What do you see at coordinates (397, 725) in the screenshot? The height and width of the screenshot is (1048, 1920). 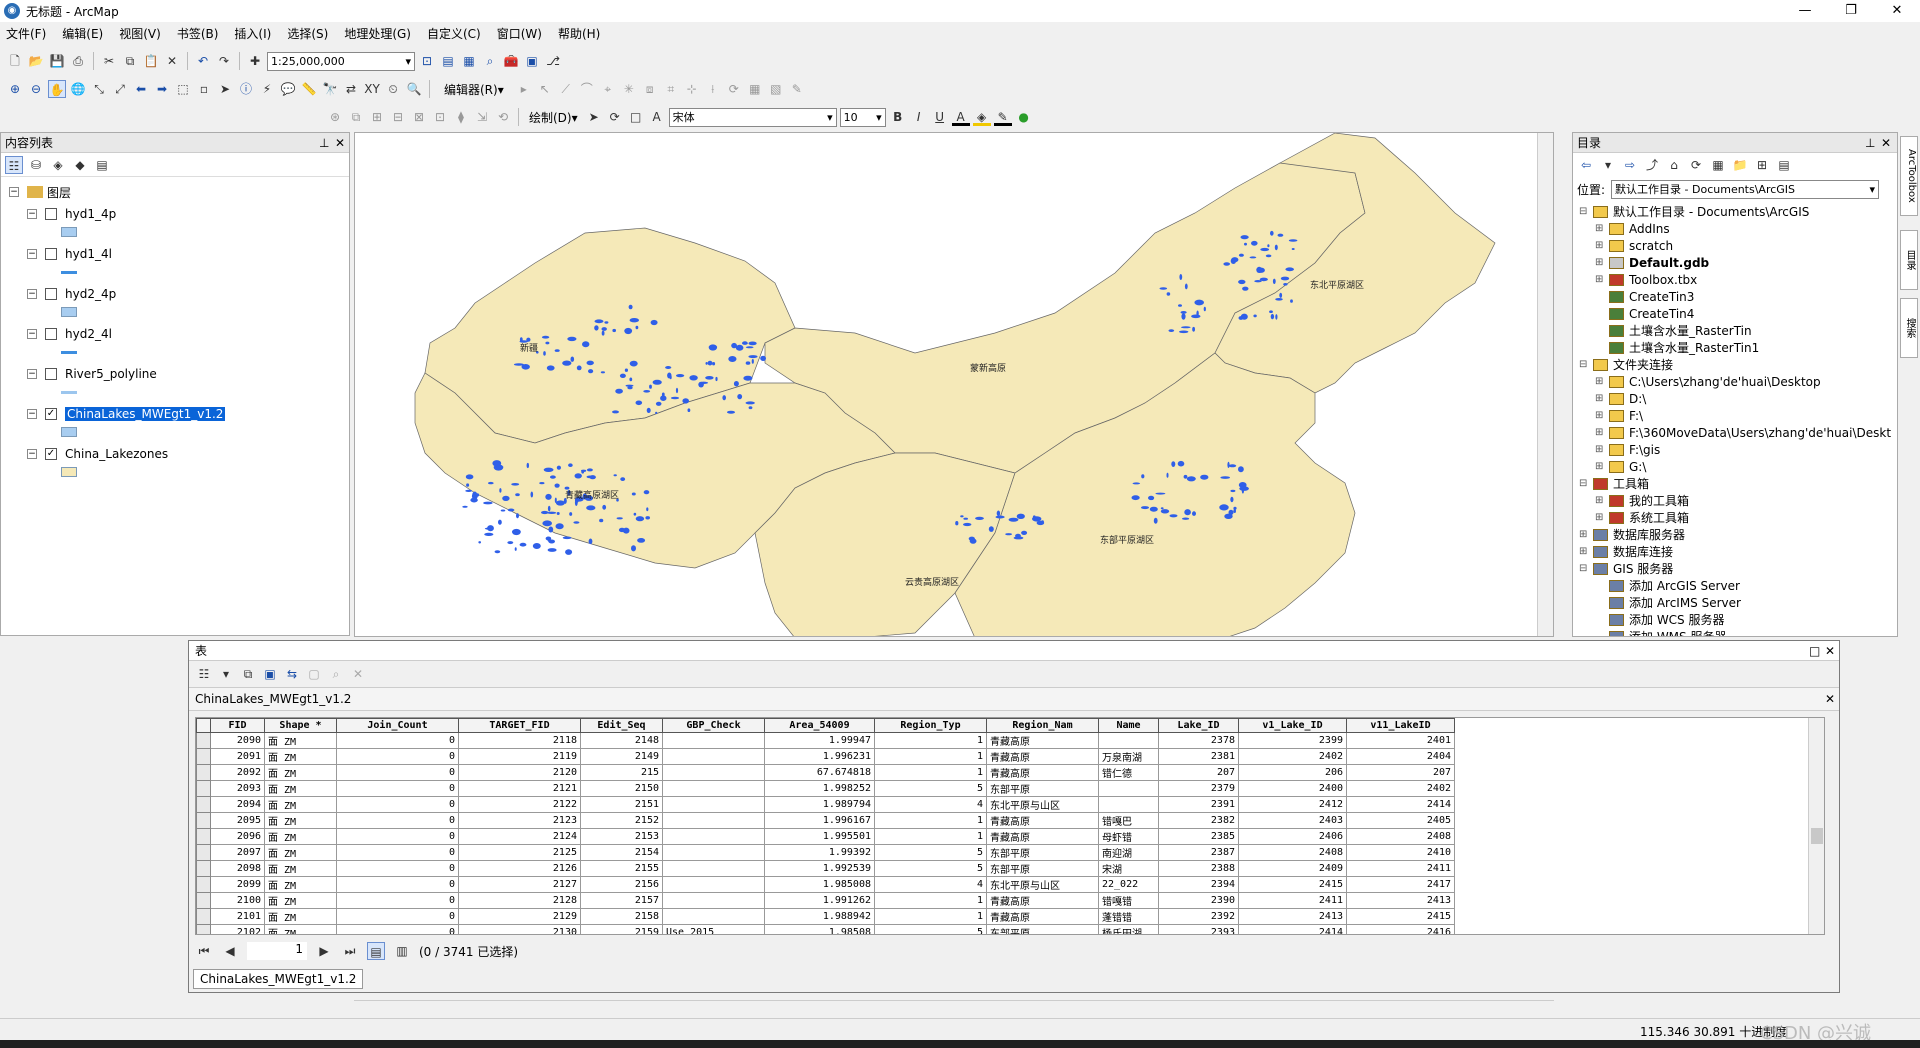 I see `column-header: Join_Count` at bounding box center [397, 725].